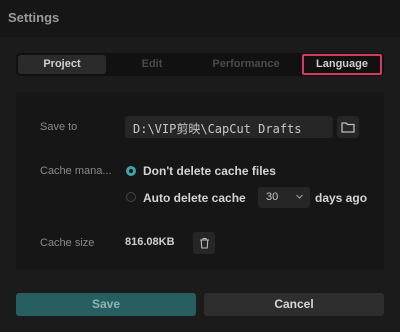 Image resolution: width=400 pixels, height=332 pixels. I want to click on radio-keep-cache, so click(131, 171).